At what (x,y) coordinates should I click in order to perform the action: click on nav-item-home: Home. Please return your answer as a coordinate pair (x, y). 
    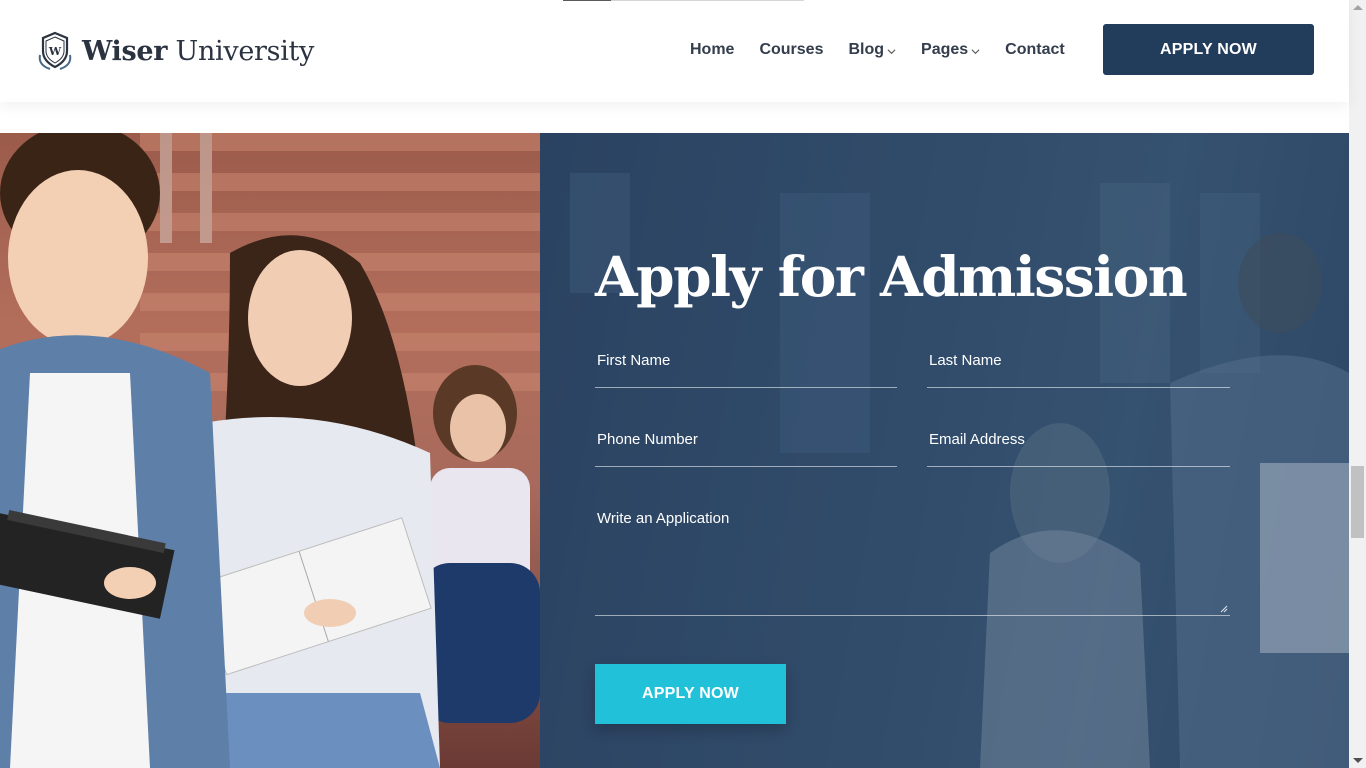
    Looking at the image, I should click on (712, 50).